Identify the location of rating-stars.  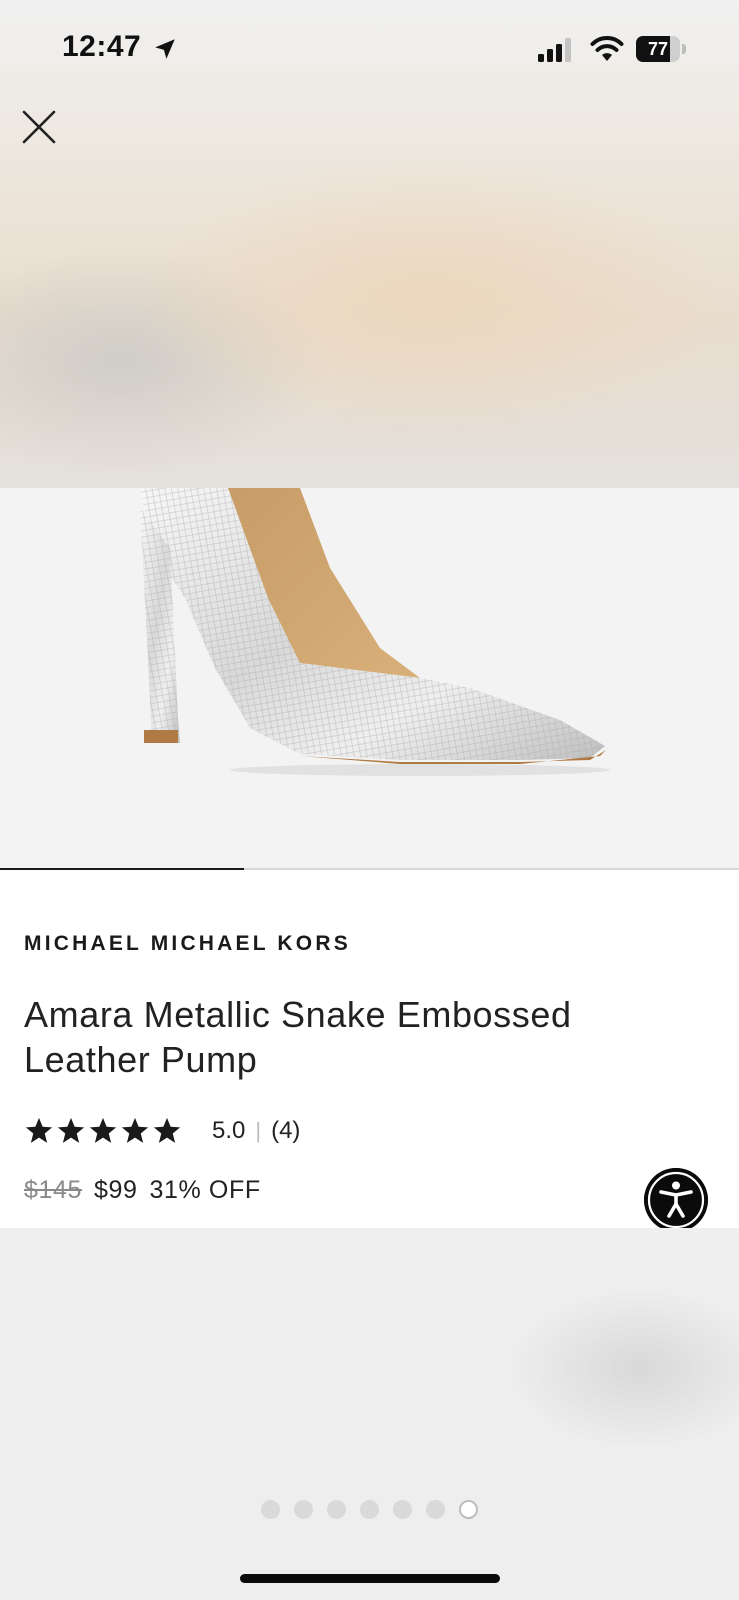
(103, 1131).